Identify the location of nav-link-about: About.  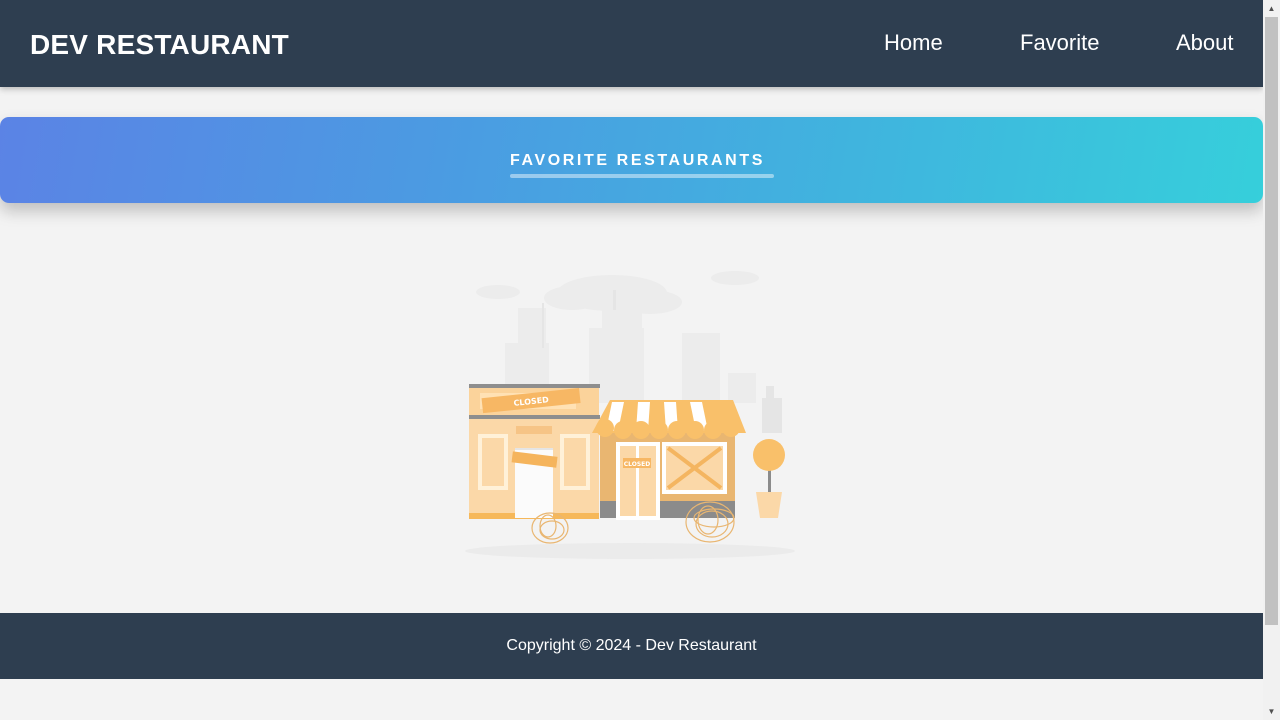
(1205, 43).